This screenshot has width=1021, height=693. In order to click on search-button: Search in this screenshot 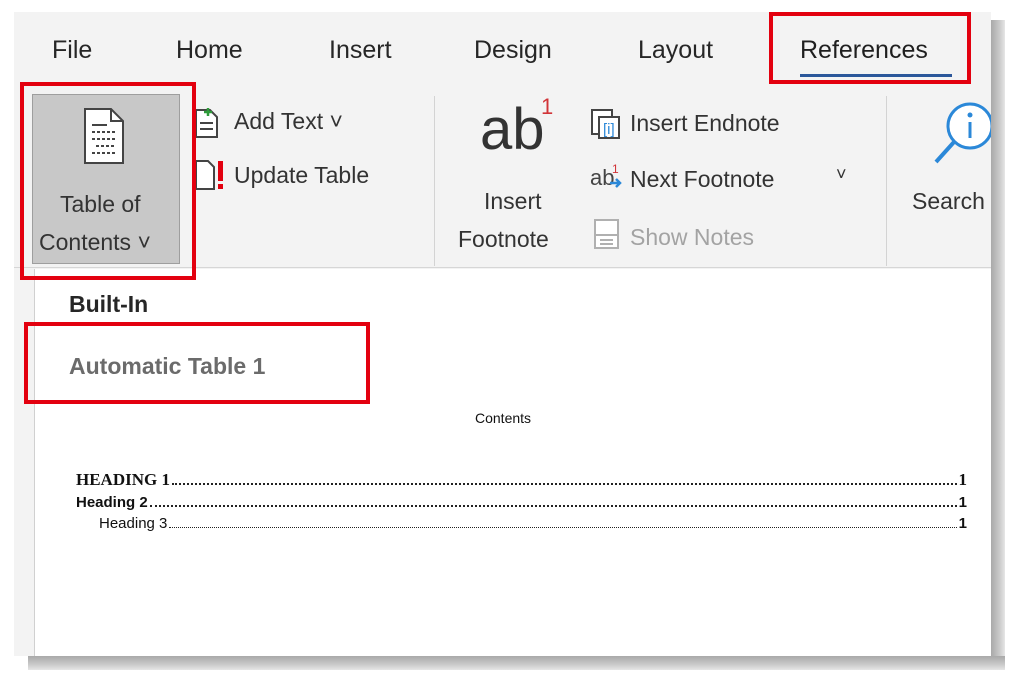, I will do `click(948, 201)`.